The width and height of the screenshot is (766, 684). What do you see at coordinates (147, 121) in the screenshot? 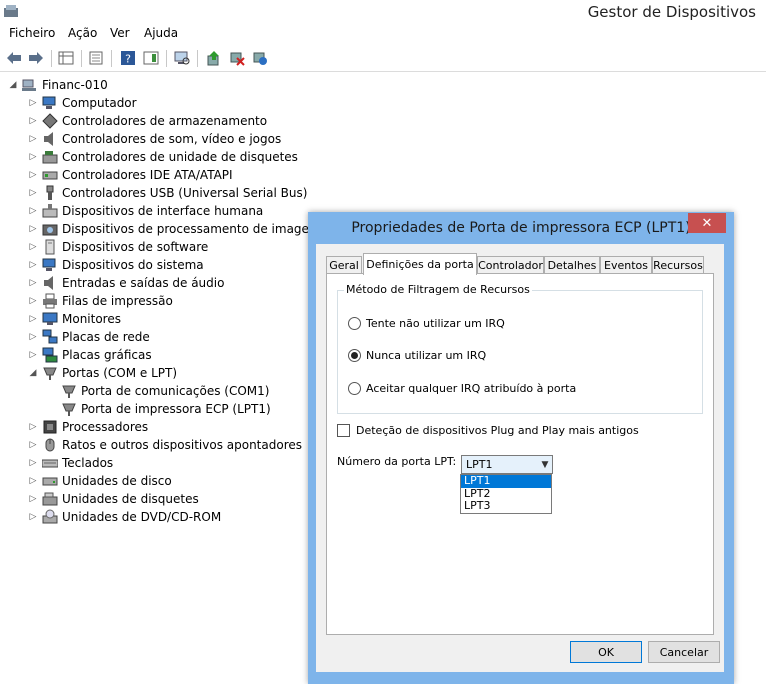
I see `tree-item-storage-controllers: ▷ Controladores de armazenamento` at bounding box center [147, 121].